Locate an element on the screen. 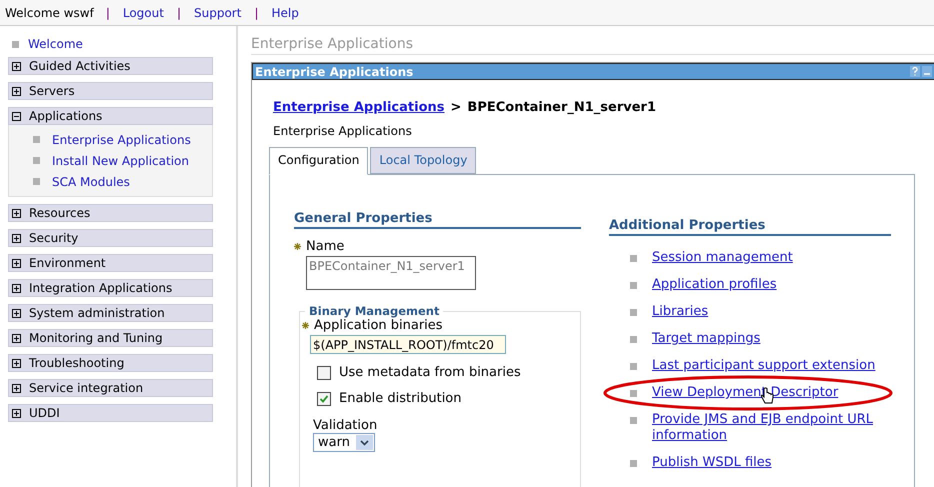 The height and width of the screenshot is (487, 934). breadcrumb-current: BPEContainer_N1_server1 is located at coordinates (561, 107).